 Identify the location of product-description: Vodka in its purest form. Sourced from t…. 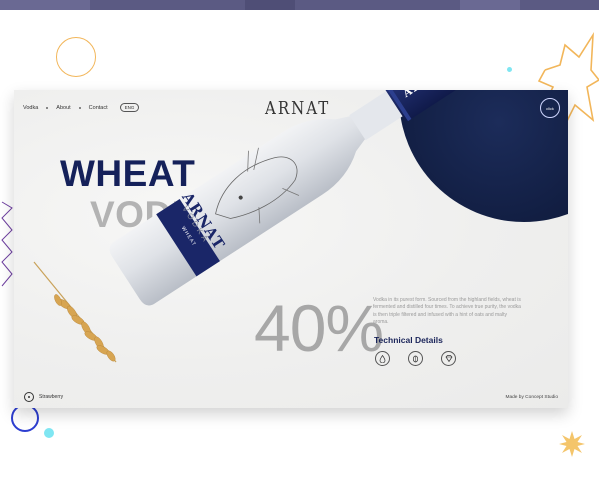
(447, 311).